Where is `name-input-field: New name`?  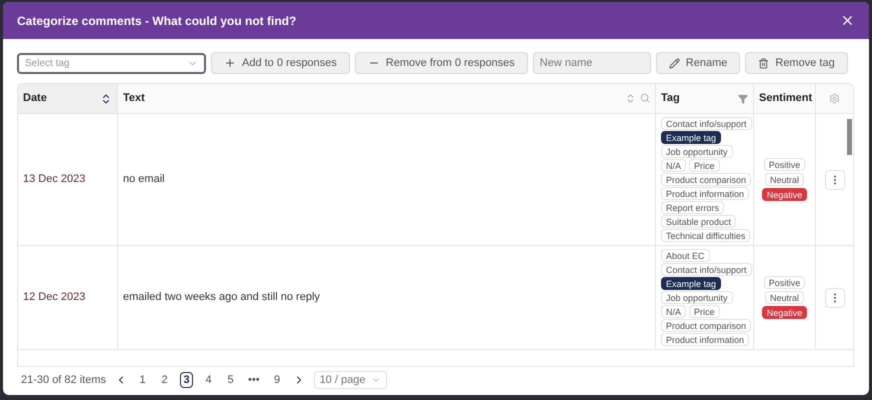 name-input-field: New name is located at coordinates (591, 63).